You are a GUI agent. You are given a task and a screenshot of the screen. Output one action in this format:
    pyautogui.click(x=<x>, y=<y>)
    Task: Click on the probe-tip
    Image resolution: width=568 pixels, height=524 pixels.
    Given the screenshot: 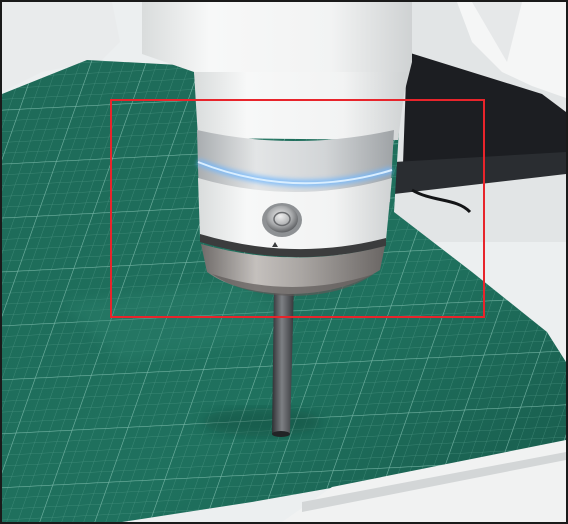 What is the action you would take?
    pyautogui.click(x=281, y=434)
    